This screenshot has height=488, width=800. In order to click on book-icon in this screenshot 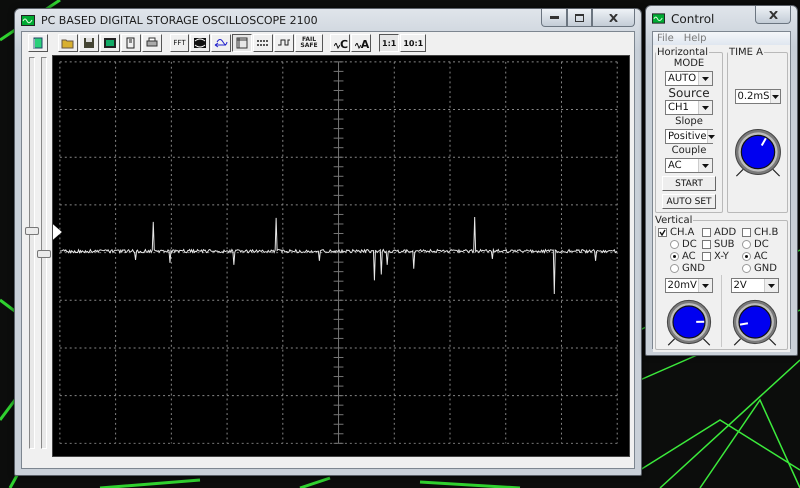, I will do `click(38, 43)`.